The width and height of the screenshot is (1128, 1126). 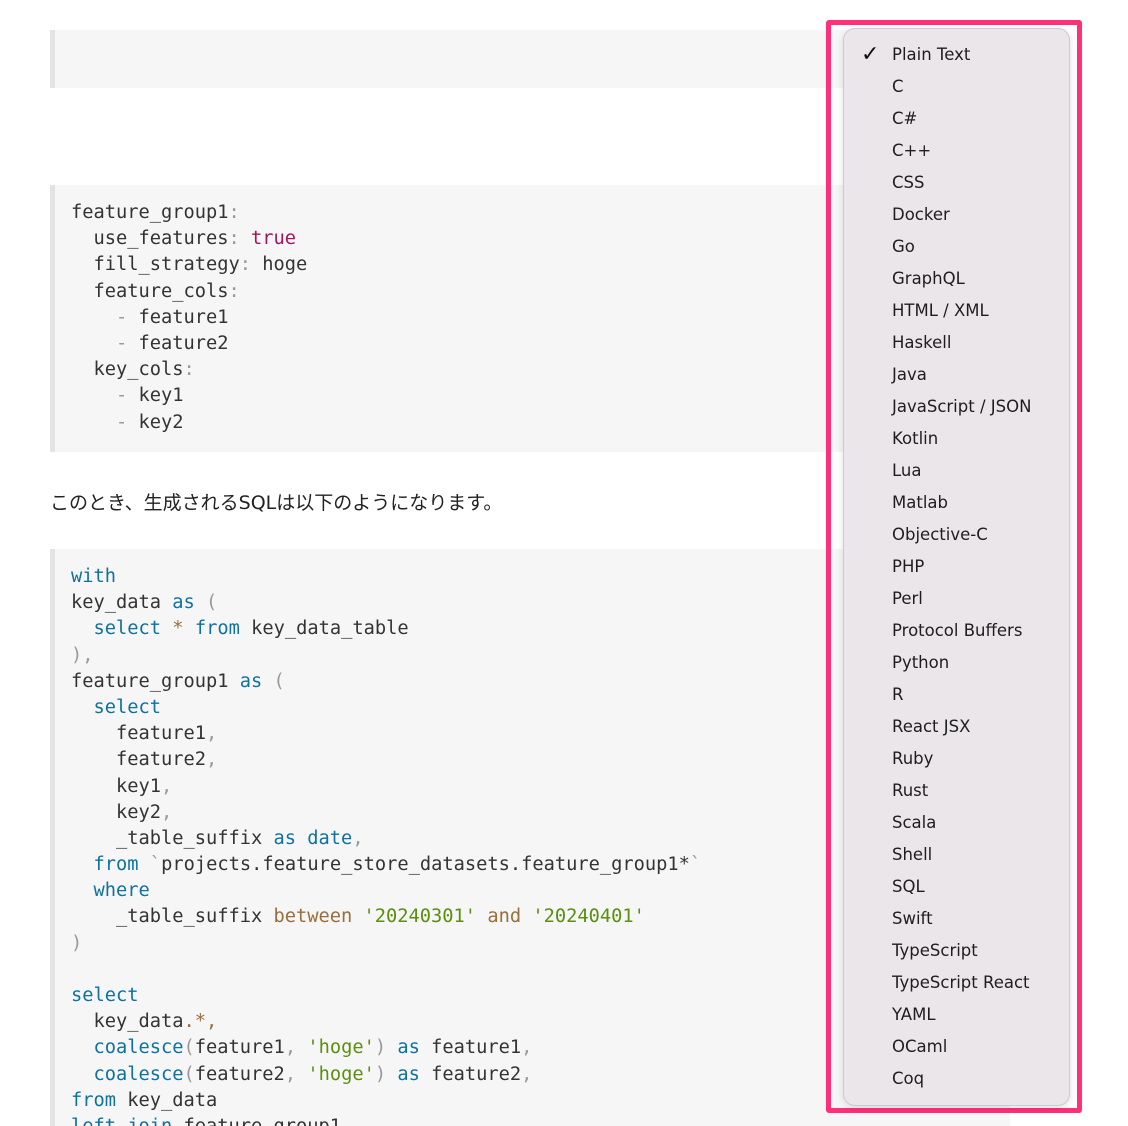 I want to click on menu-item-coq: Coq, so click(x=956, y=1079).